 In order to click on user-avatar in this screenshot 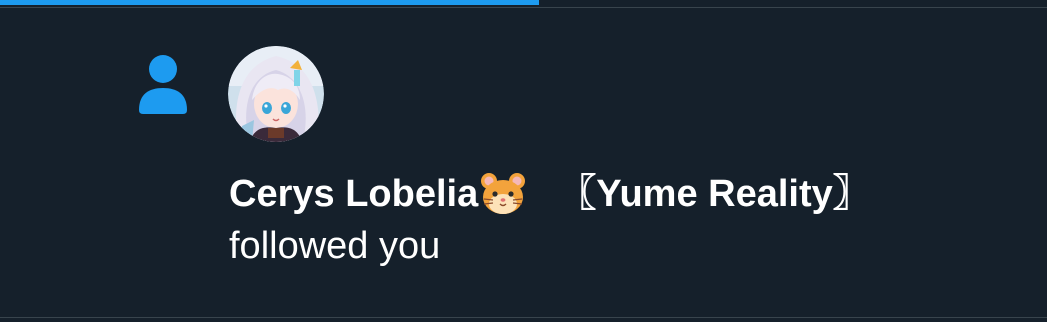, I will do `click(276, 94)`.